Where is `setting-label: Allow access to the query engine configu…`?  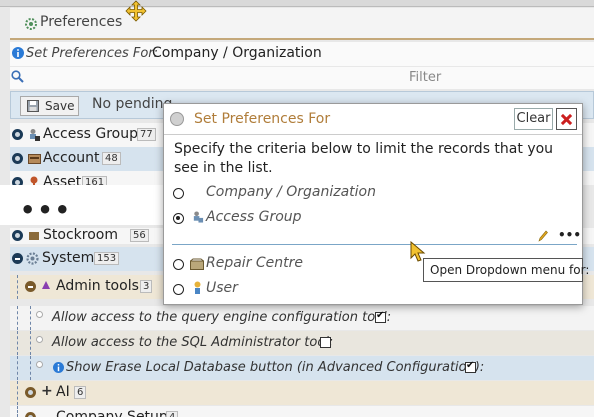
setting-label: Allow access to the query engine configu… is located at coordinates (222, 317).